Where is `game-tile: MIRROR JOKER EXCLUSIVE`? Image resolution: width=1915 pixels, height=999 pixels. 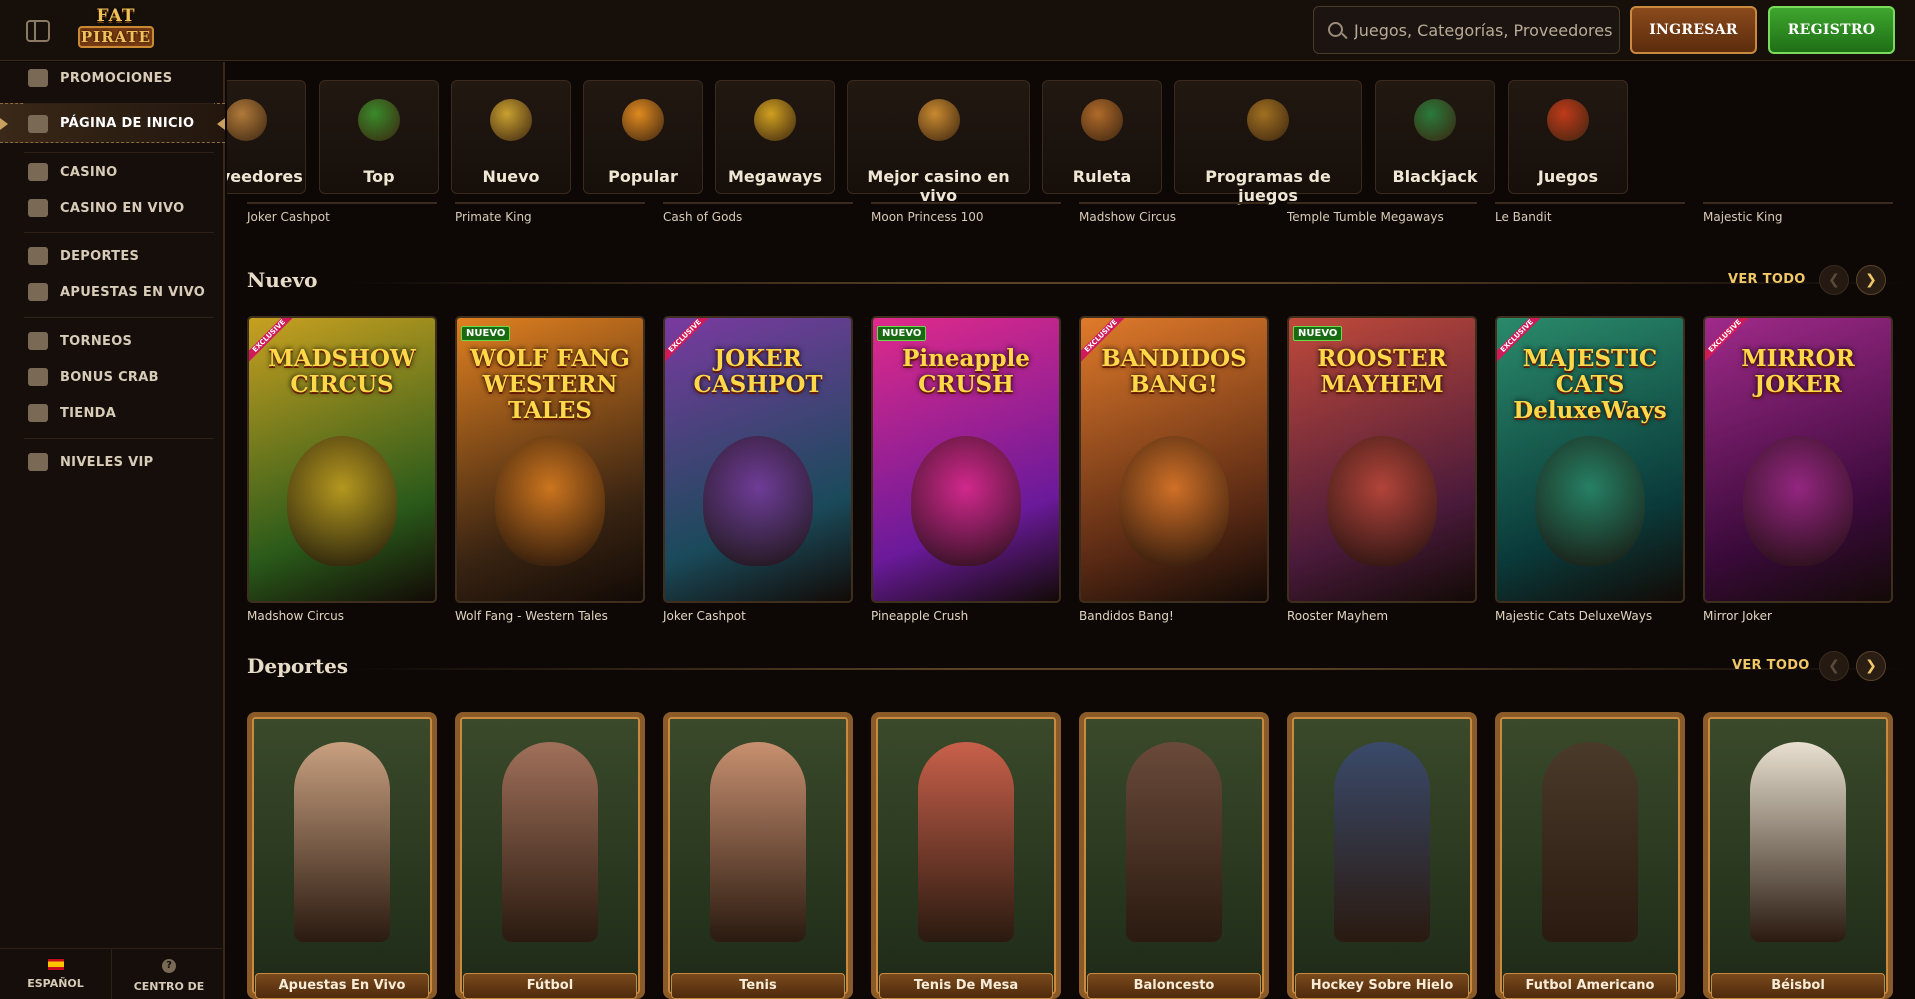 game-tile: MIRROR JOKER EXCLUSIVE is located at coordinates (1798, 459).